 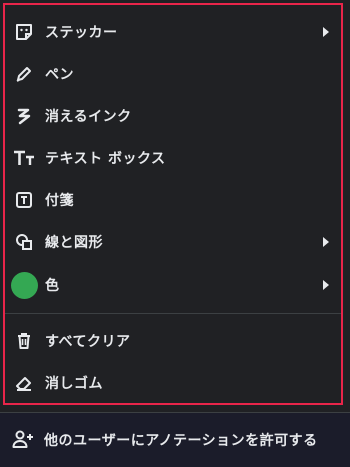 I want to click on menu-item-label: 色, so click(x=52, y=286).